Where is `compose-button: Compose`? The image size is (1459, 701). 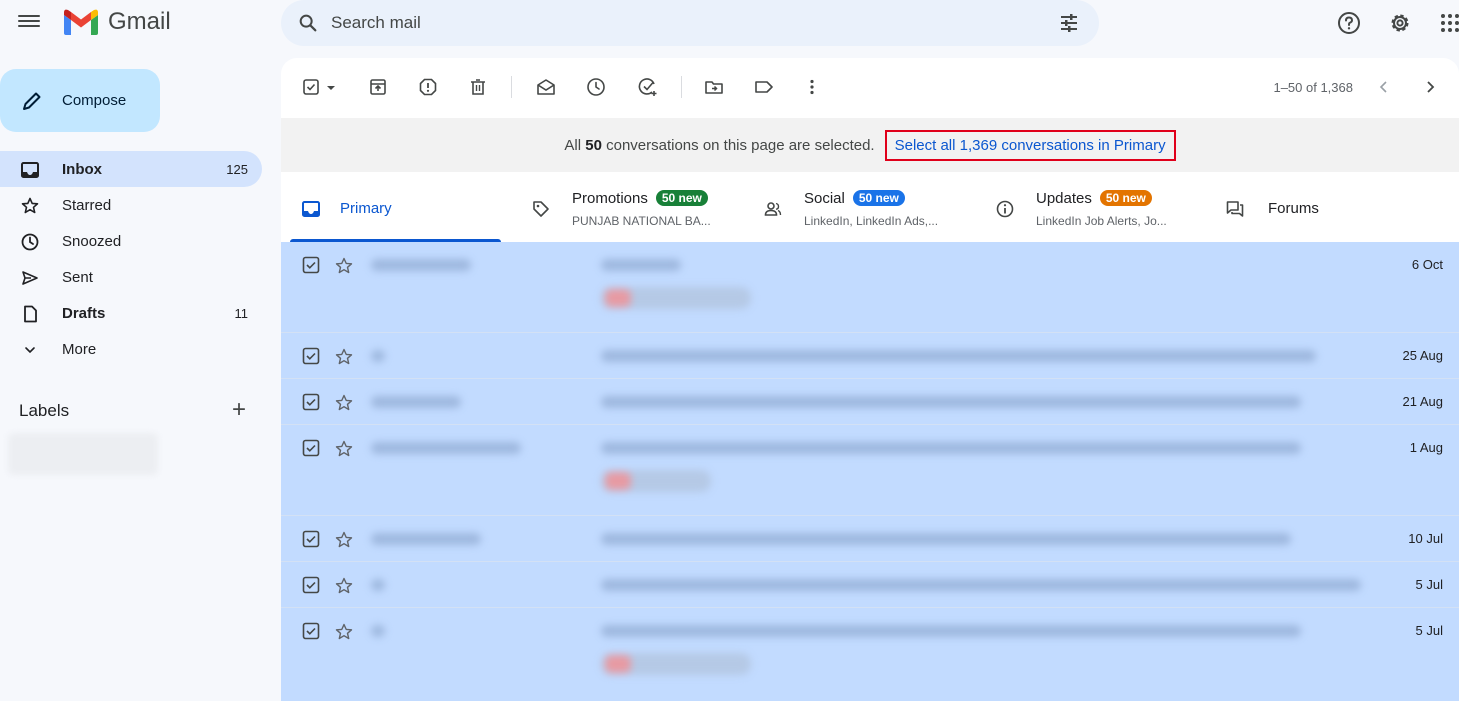
compose-button: Compose is located at coordinates (80, 100).